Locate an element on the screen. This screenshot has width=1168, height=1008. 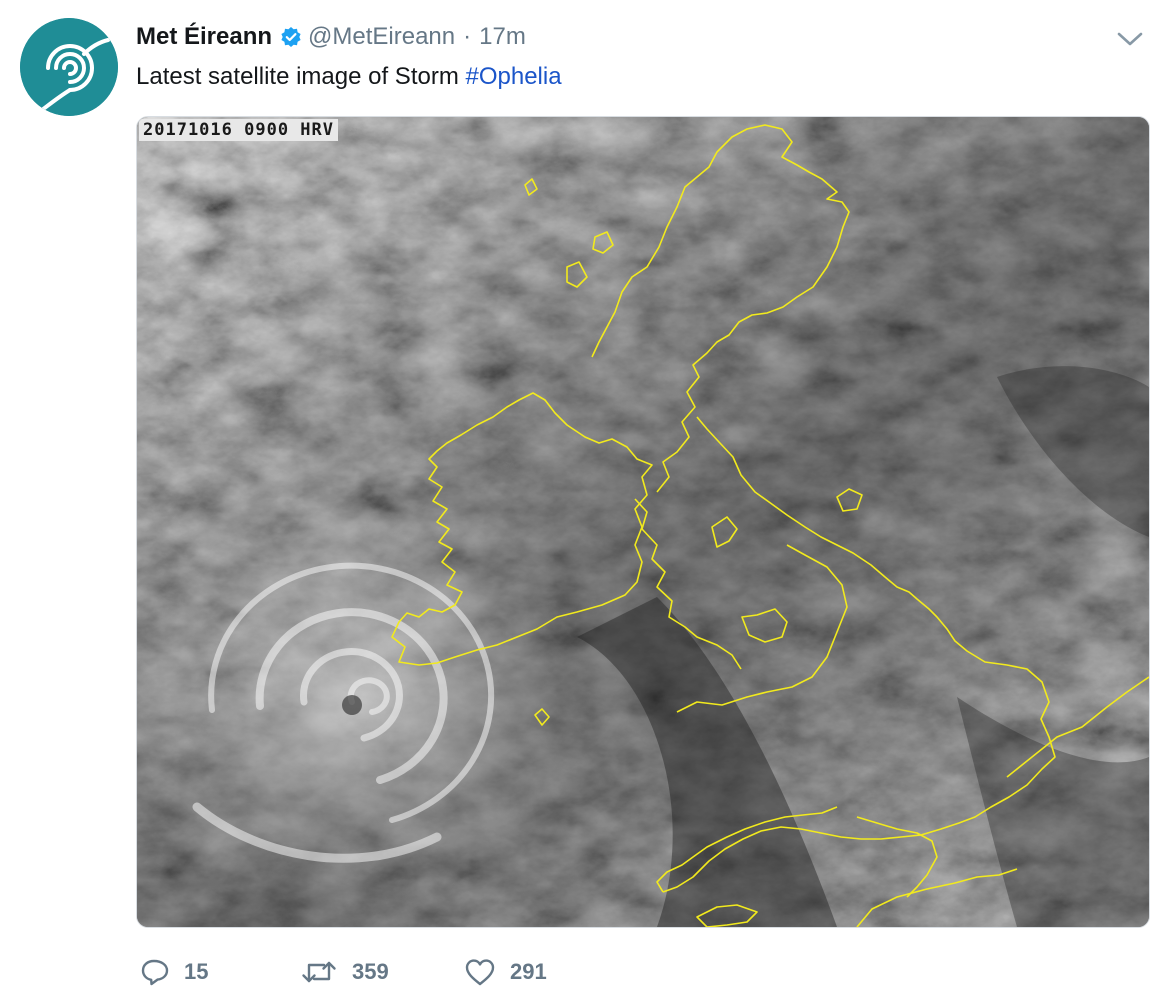
met-eireann-logo-icon is located at coordinates (69, 67).